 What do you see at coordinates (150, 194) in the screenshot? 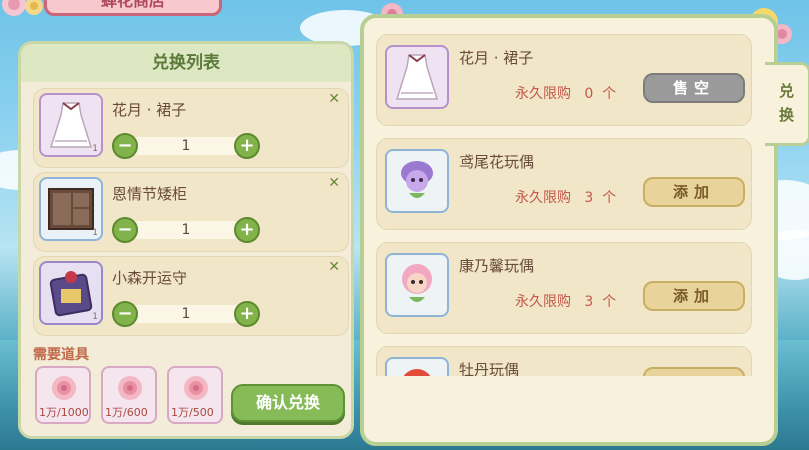
I see `item-name: 恩情节矮柜` at bounding box center [150, 194].